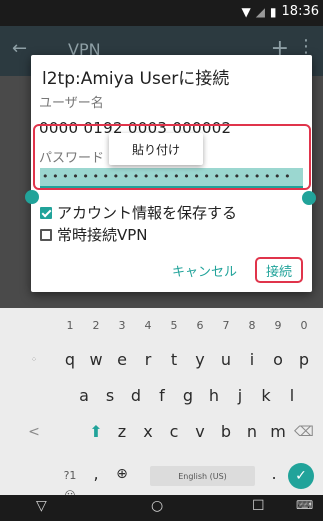 The image size is (323, 521). I want to click on qwerty-row-2: a s d f g h j k l, so click(161, 404).